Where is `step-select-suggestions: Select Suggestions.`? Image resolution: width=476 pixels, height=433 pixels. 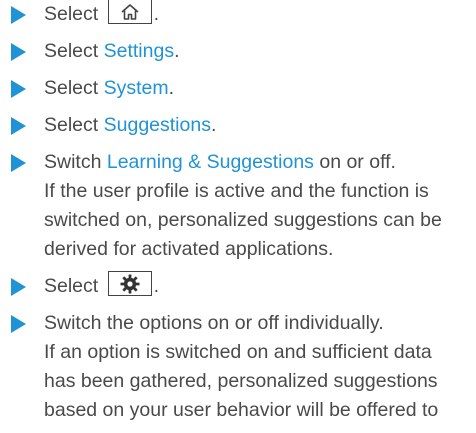
step-select-suggestions: Select Suggestions. is located at coordinates (238, 125).